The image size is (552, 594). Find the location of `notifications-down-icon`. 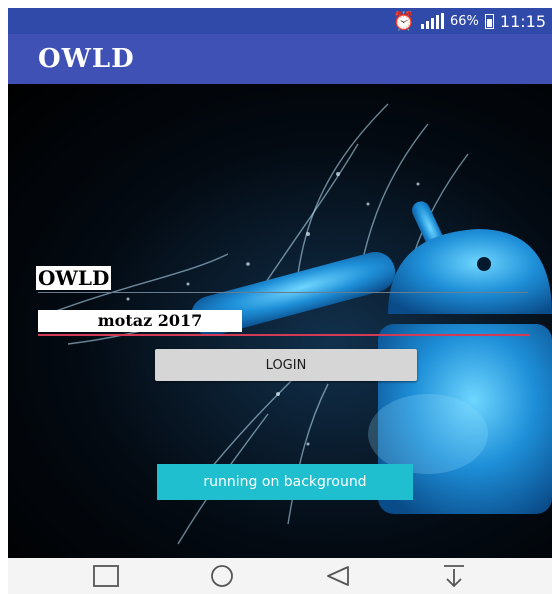

notifications-down-icon is located at coordinates (454, 576).